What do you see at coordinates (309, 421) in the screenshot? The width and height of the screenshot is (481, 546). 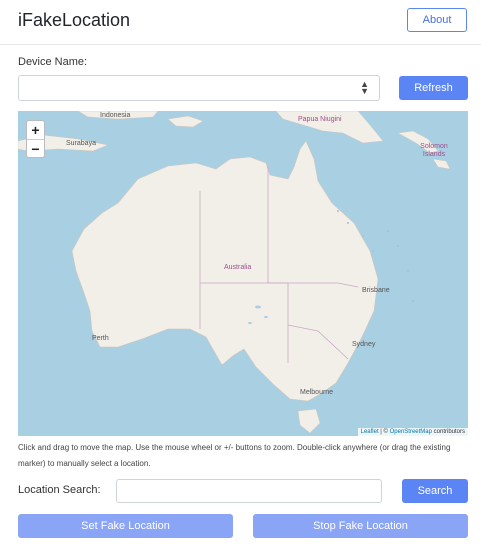 I see `tasmania-land` at bounding box center [309, 421].